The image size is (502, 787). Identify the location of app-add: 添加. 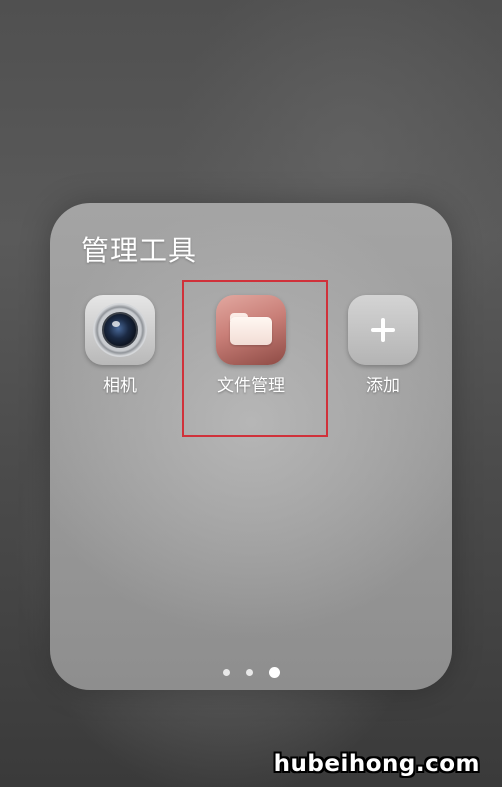
(383, 345).